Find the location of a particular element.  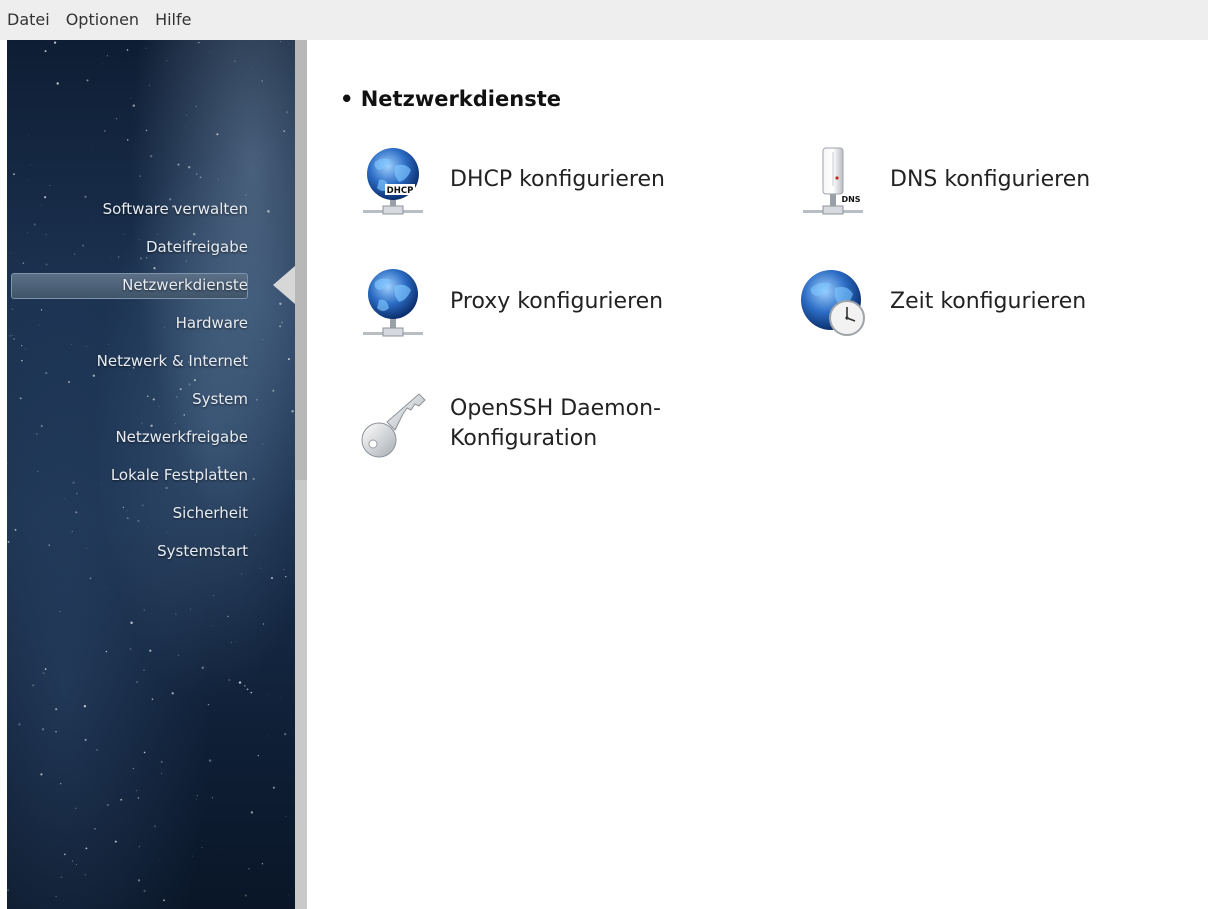

sidebar-item-sicherheit: Sicherheit is located at coordinates (151, 513).